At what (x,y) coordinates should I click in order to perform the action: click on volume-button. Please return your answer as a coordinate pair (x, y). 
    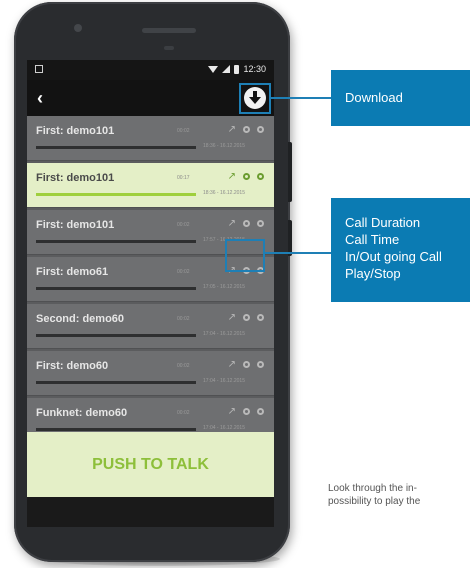
    Looking at the image, I should click on (290, 238).